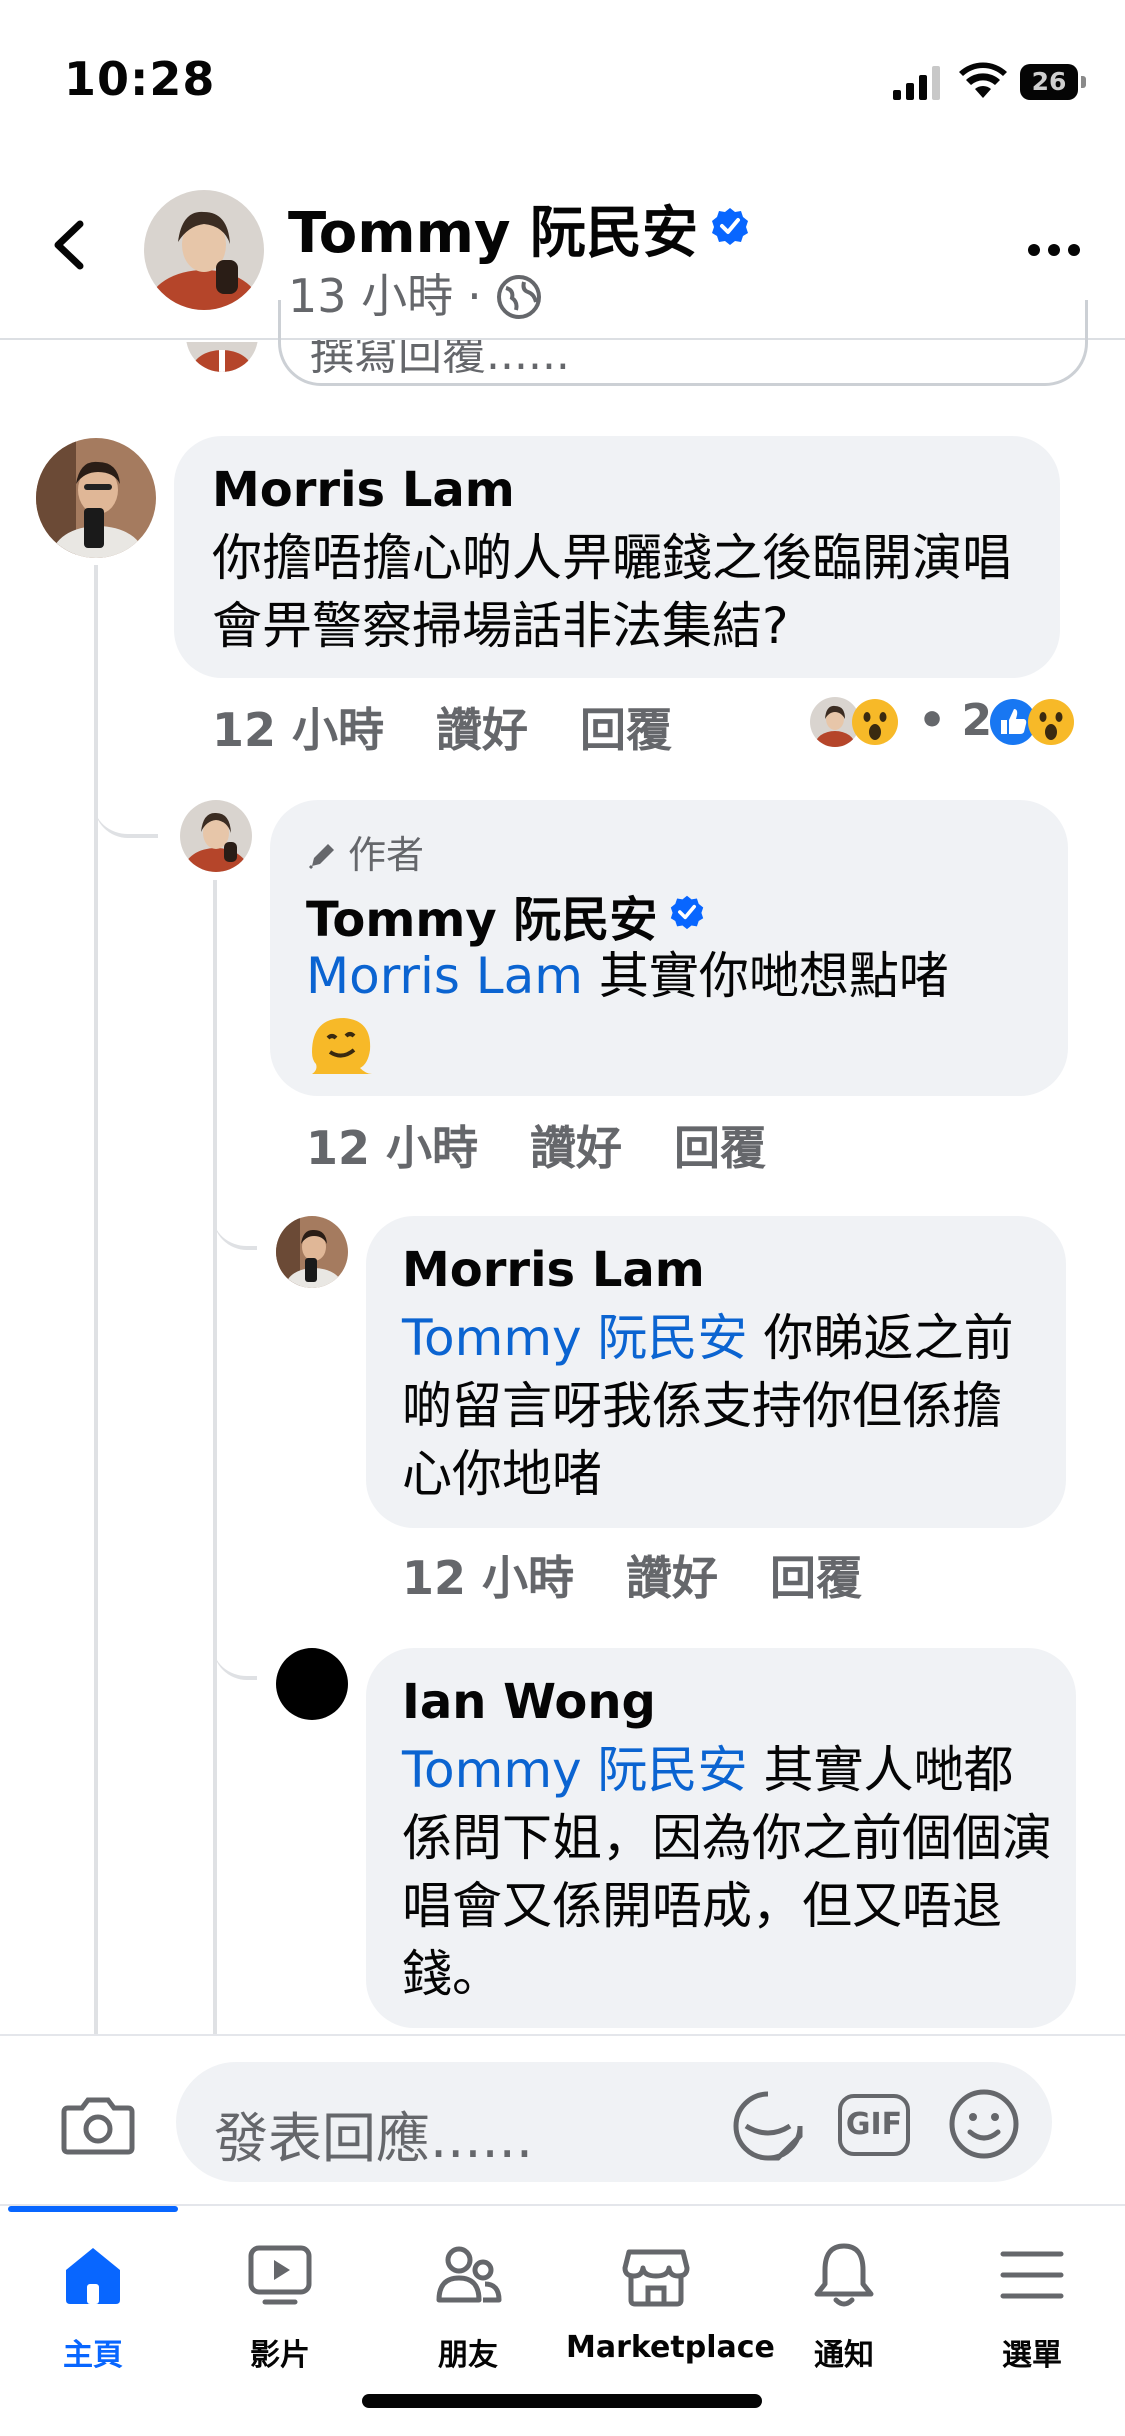  I want to click on wifi-icon, so click(983, 80).